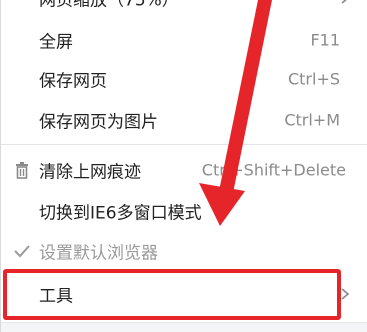 The width and height of the screenshot is (367, 332). I want to click on menu-item-fullscreen: 全屏 F11, so click(184, 40).